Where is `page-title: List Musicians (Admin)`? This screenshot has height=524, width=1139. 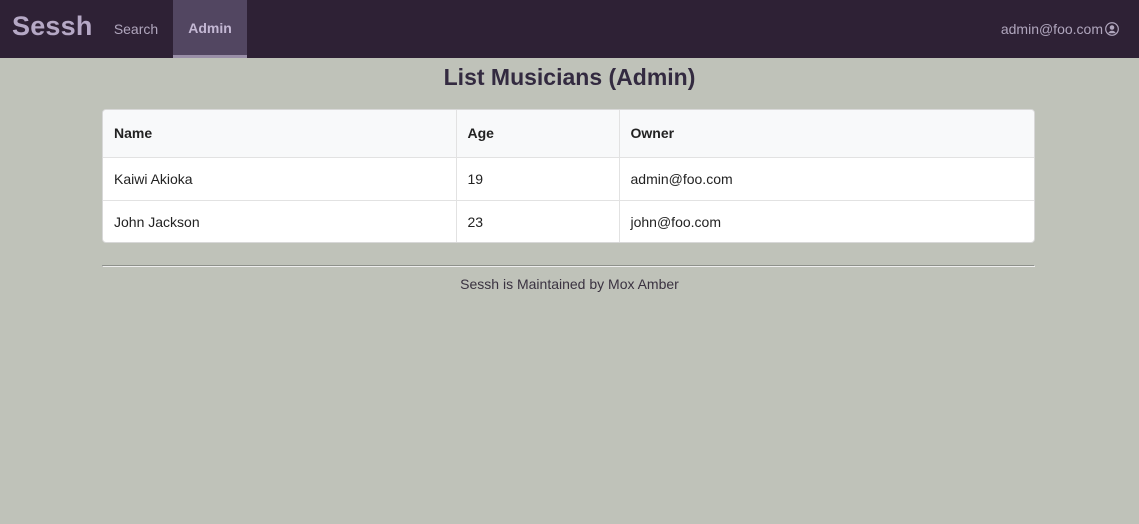 page-title: List Musicians (Admin) is located at coordinates (569, 77).